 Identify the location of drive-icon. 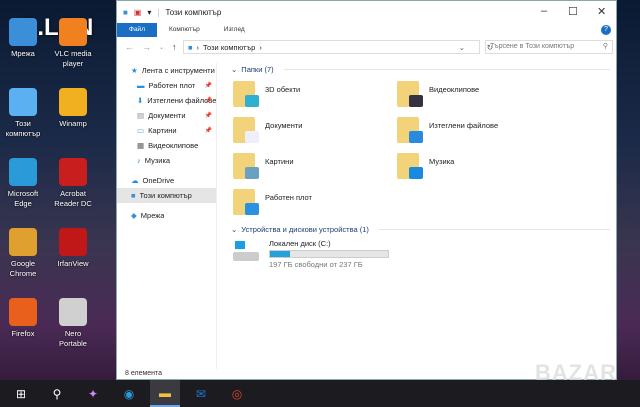
(246, 250).